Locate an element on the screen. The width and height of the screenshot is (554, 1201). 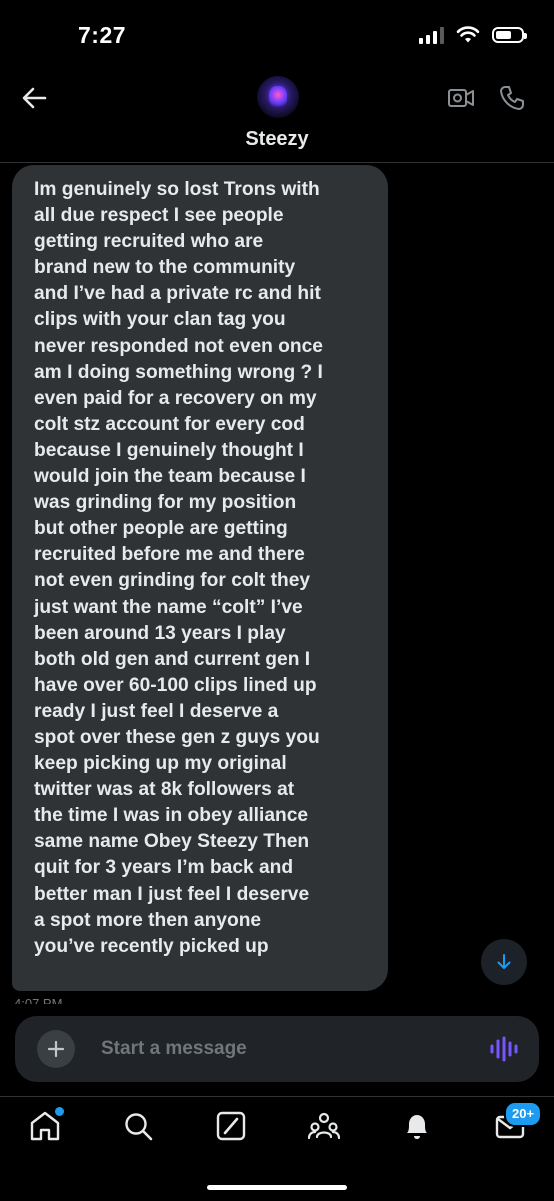
scroll-to-bottom-button is located at coordinates (504, 962).